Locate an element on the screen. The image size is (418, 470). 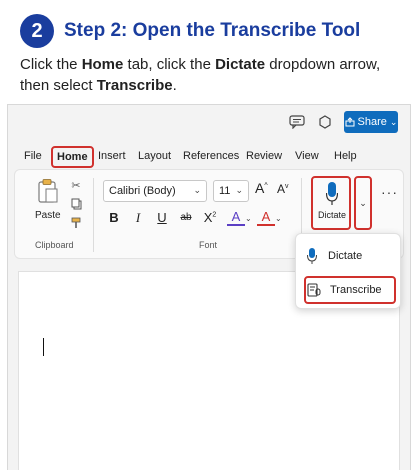
font-name-select: Calibri (Body) ⌄ is located at coordinates (155, 191).